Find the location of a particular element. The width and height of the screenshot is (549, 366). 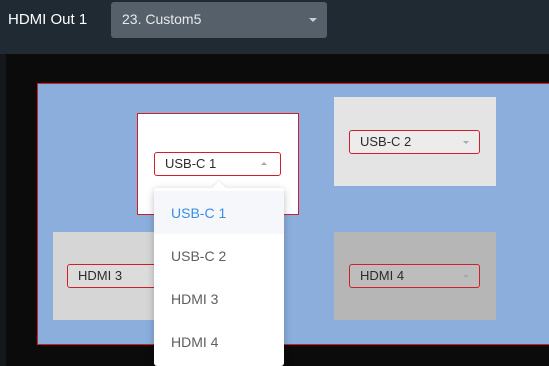

source-dropdown-menu: USB-C 1 USB-C 2 HDMI 3 HDMI 4 is located at coordinates (219, 273).